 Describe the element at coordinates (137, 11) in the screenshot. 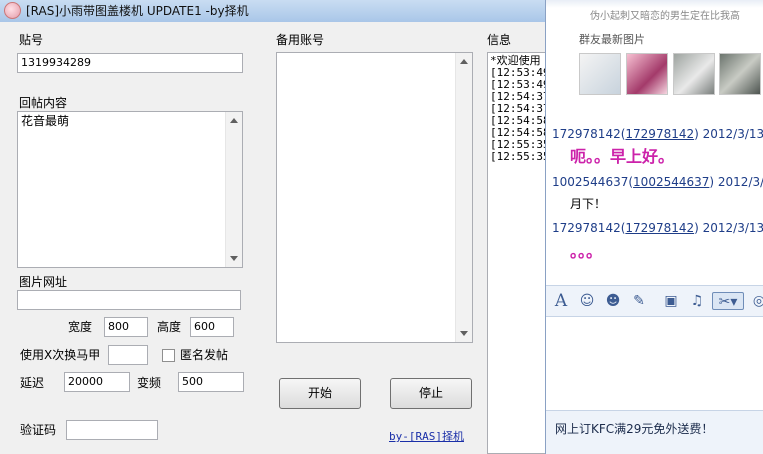

I see `window-title: [RAS]小雨带图盖楼机 UPDATE1 -by择机` at that location.